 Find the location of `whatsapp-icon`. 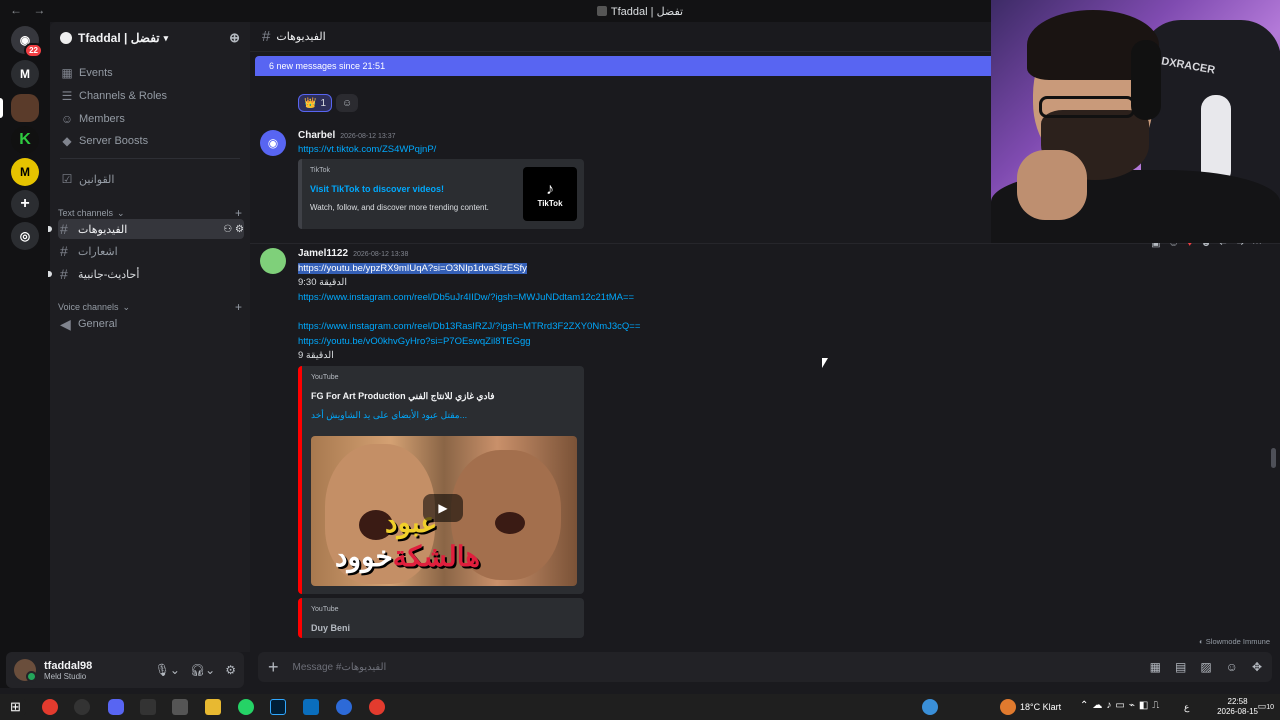

whatsapp-icon is located at coordinates (246, 707).